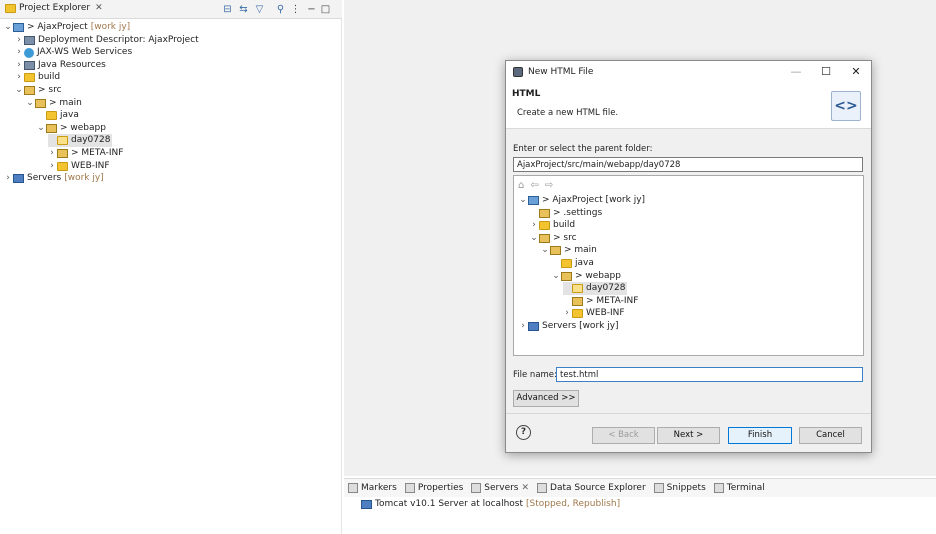  I want to click on back-button: < Back, so click(623, 435).